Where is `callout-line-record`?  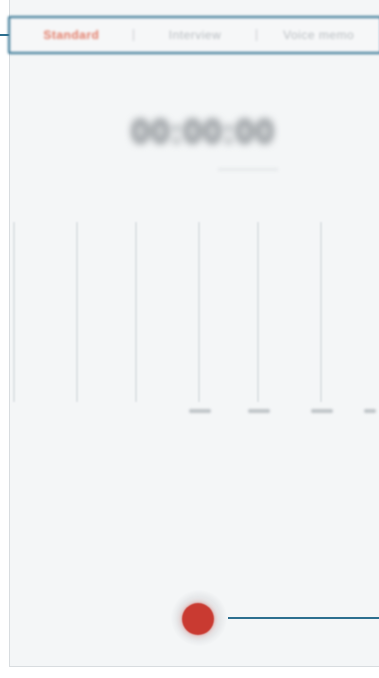
callout-line-record is located at coordinates (303, 618).